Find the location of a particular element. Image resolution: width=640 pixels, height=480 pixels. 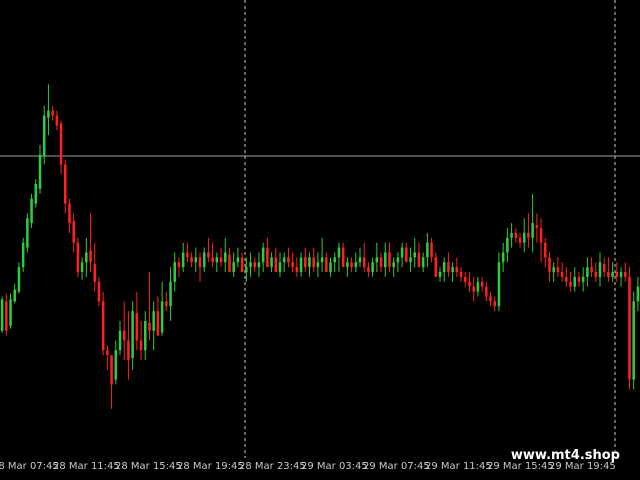

time-tick-label: 28 Mar 07:45 is located at coordinates (29, 466).